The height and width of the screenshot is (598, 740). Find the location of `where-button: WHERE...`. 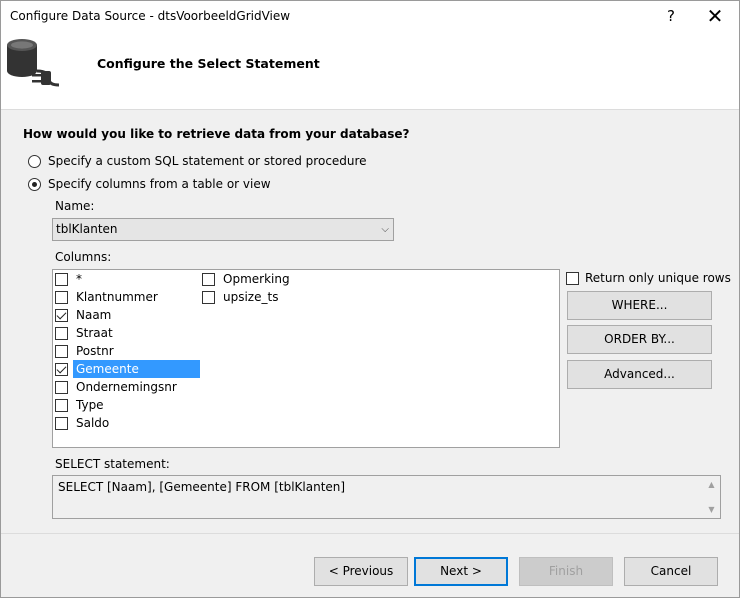

where-button: WHERE... is located at coordinates (639, 305).